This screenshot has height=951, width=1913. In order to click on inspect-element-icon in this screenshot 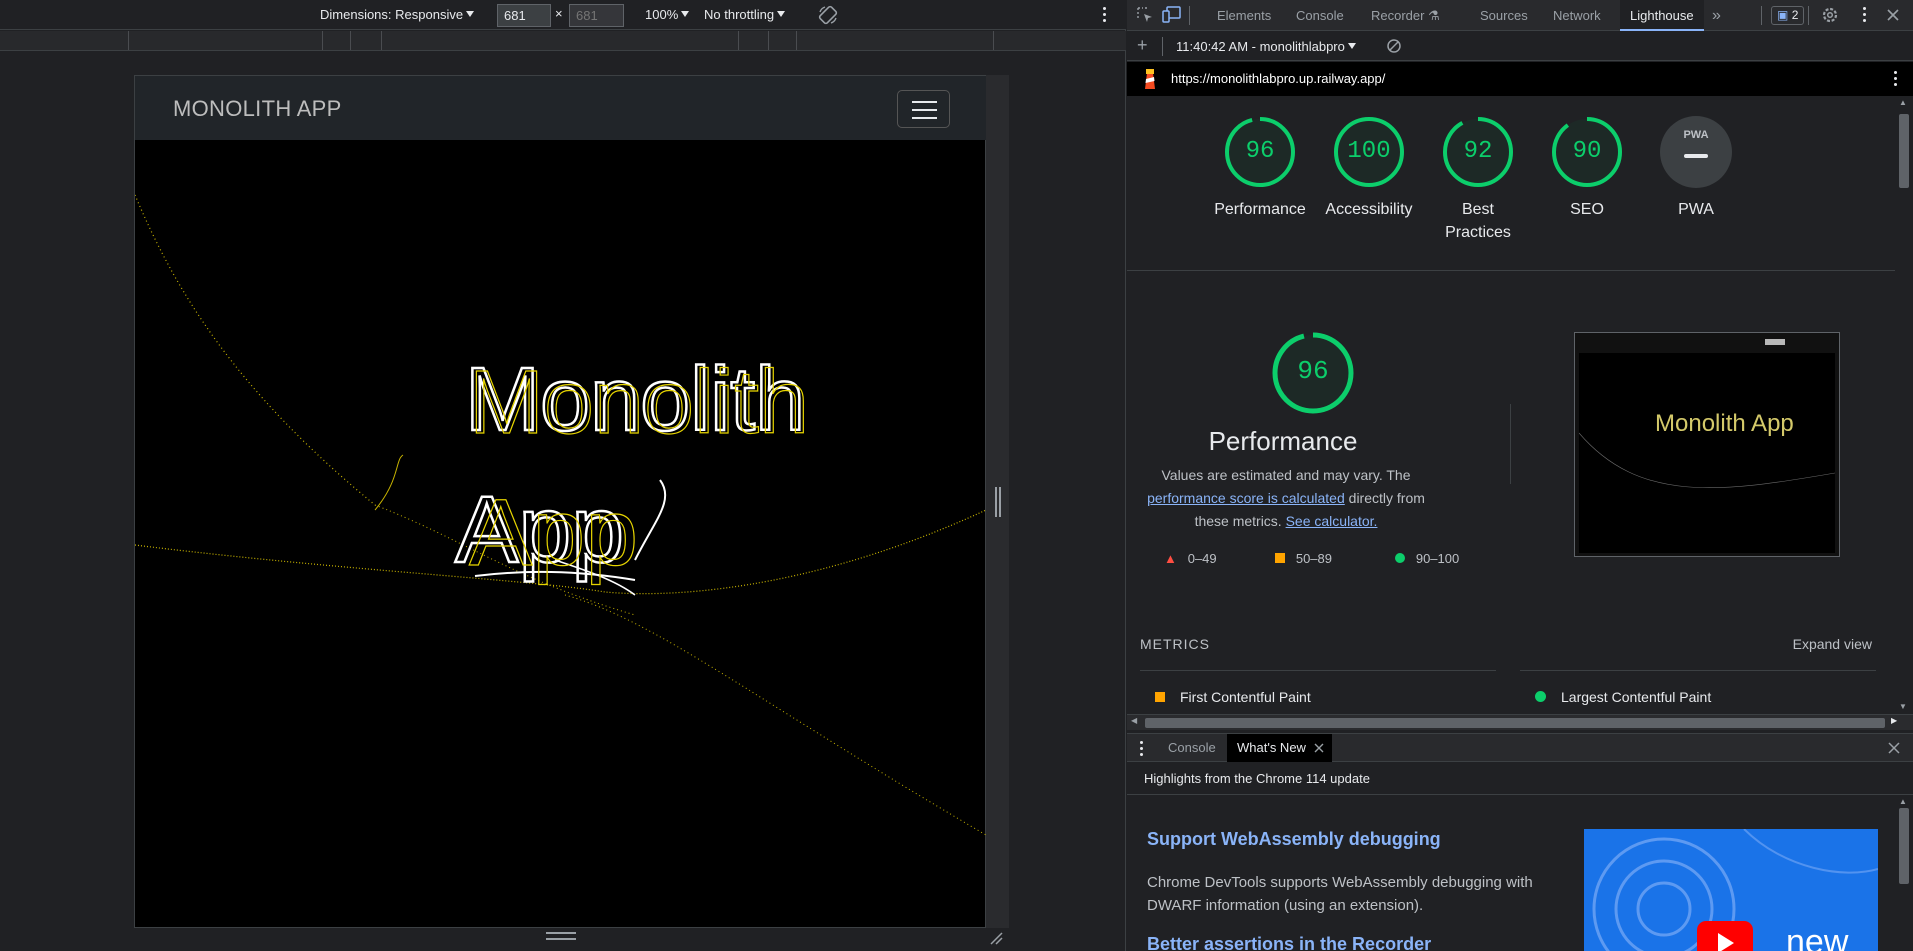, I will do `click(1145, 15)`.